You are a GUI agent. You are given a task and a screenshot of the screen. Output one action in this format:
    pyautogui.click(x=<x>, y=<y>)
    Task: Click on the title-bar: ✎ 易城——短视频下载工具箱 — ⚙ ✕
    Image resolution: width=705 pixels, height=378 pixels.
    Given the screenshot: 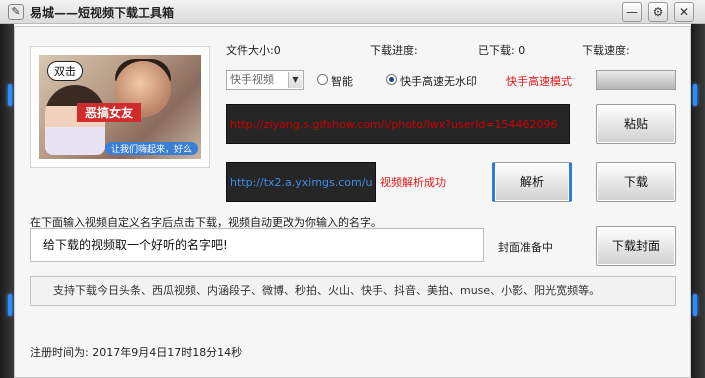 What is the action you would take?
    pyautogui.click(x=352, y=12)
    